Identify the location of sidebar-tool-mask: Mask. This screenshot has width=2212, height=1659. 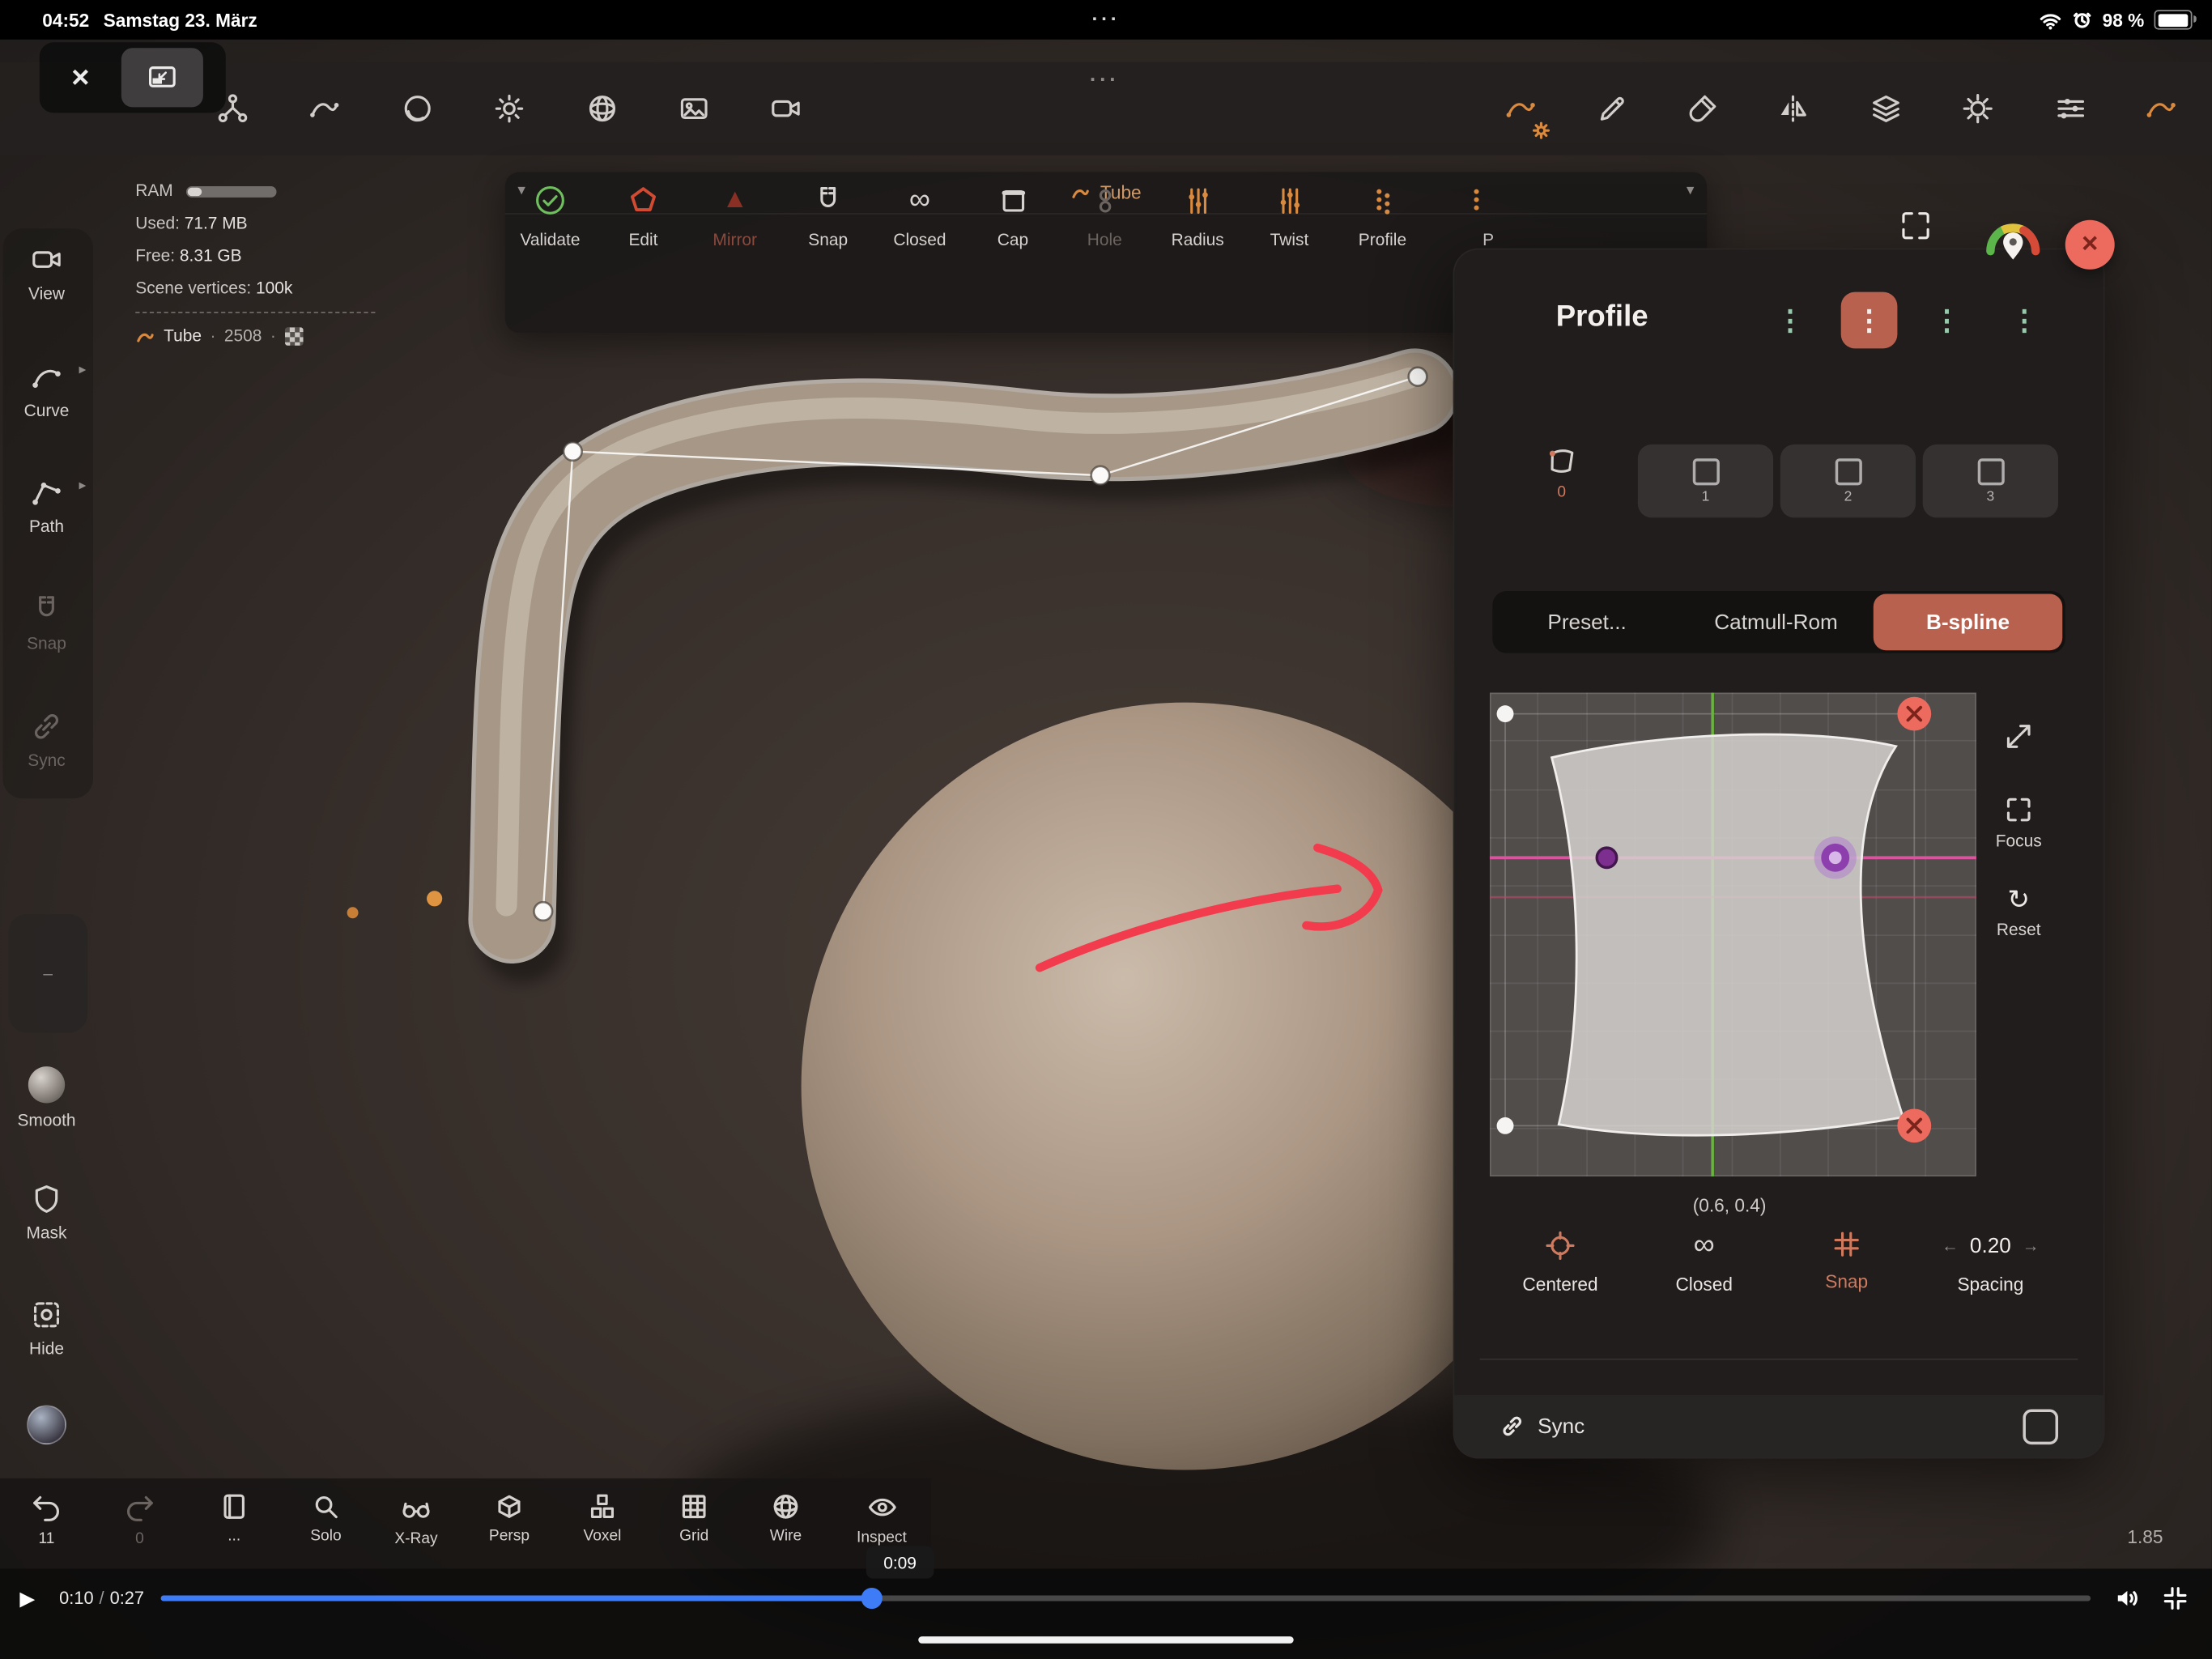
(47, 1213).